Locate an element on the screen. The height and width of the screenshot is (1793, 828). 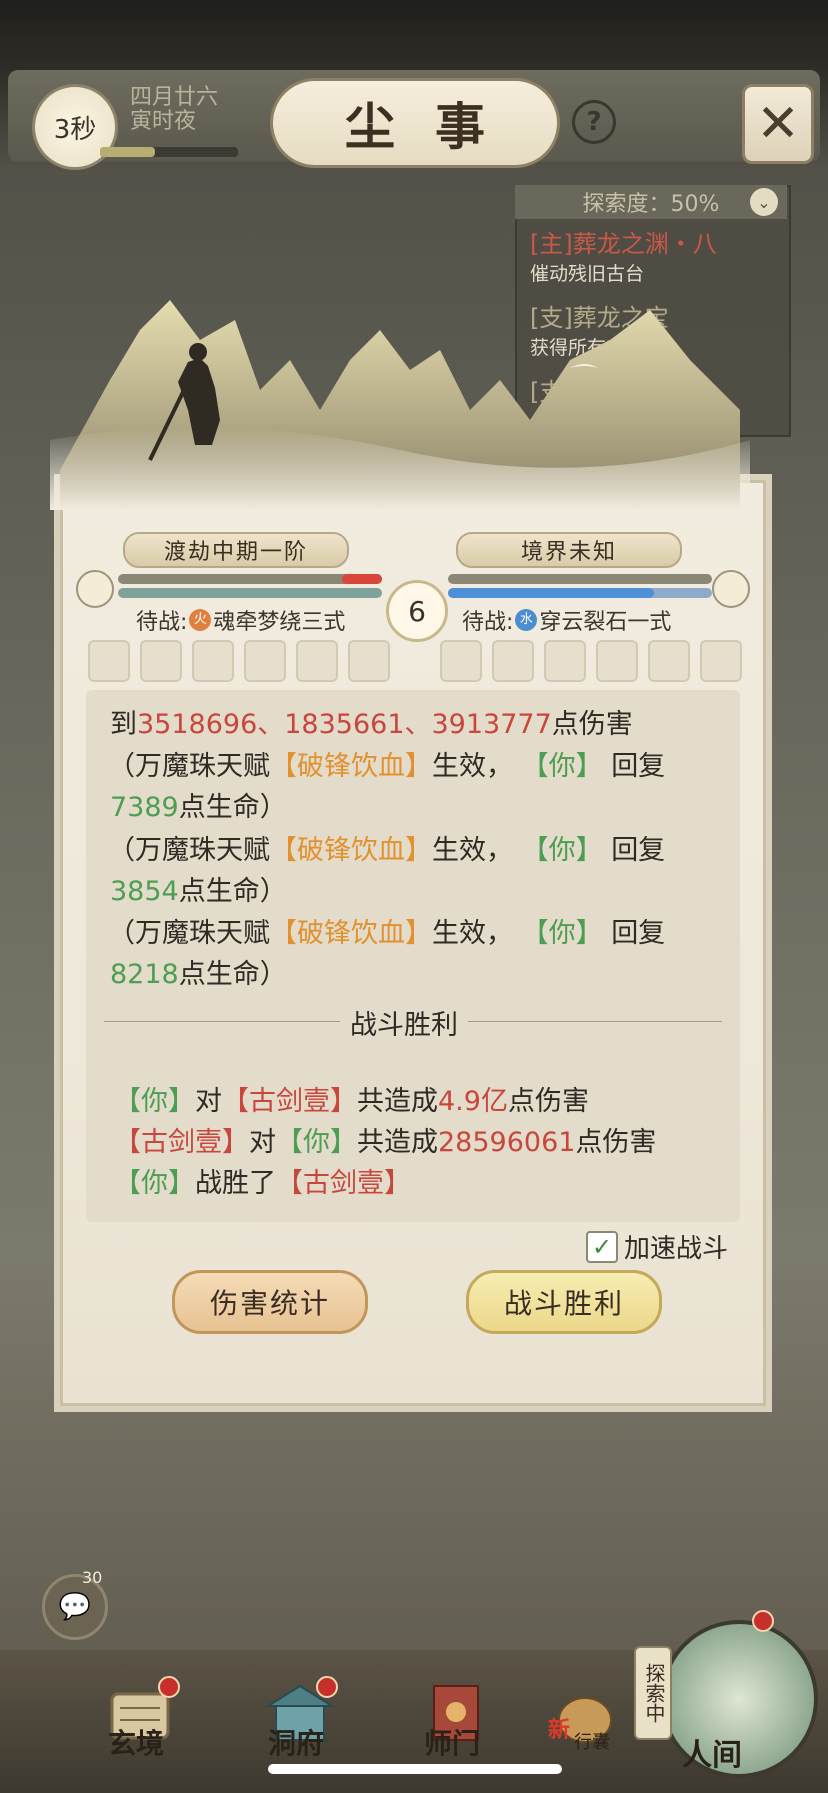
player-pending-skill: 待战: 火 魂牵梦绕三式 is located at coordinates (240, 620).